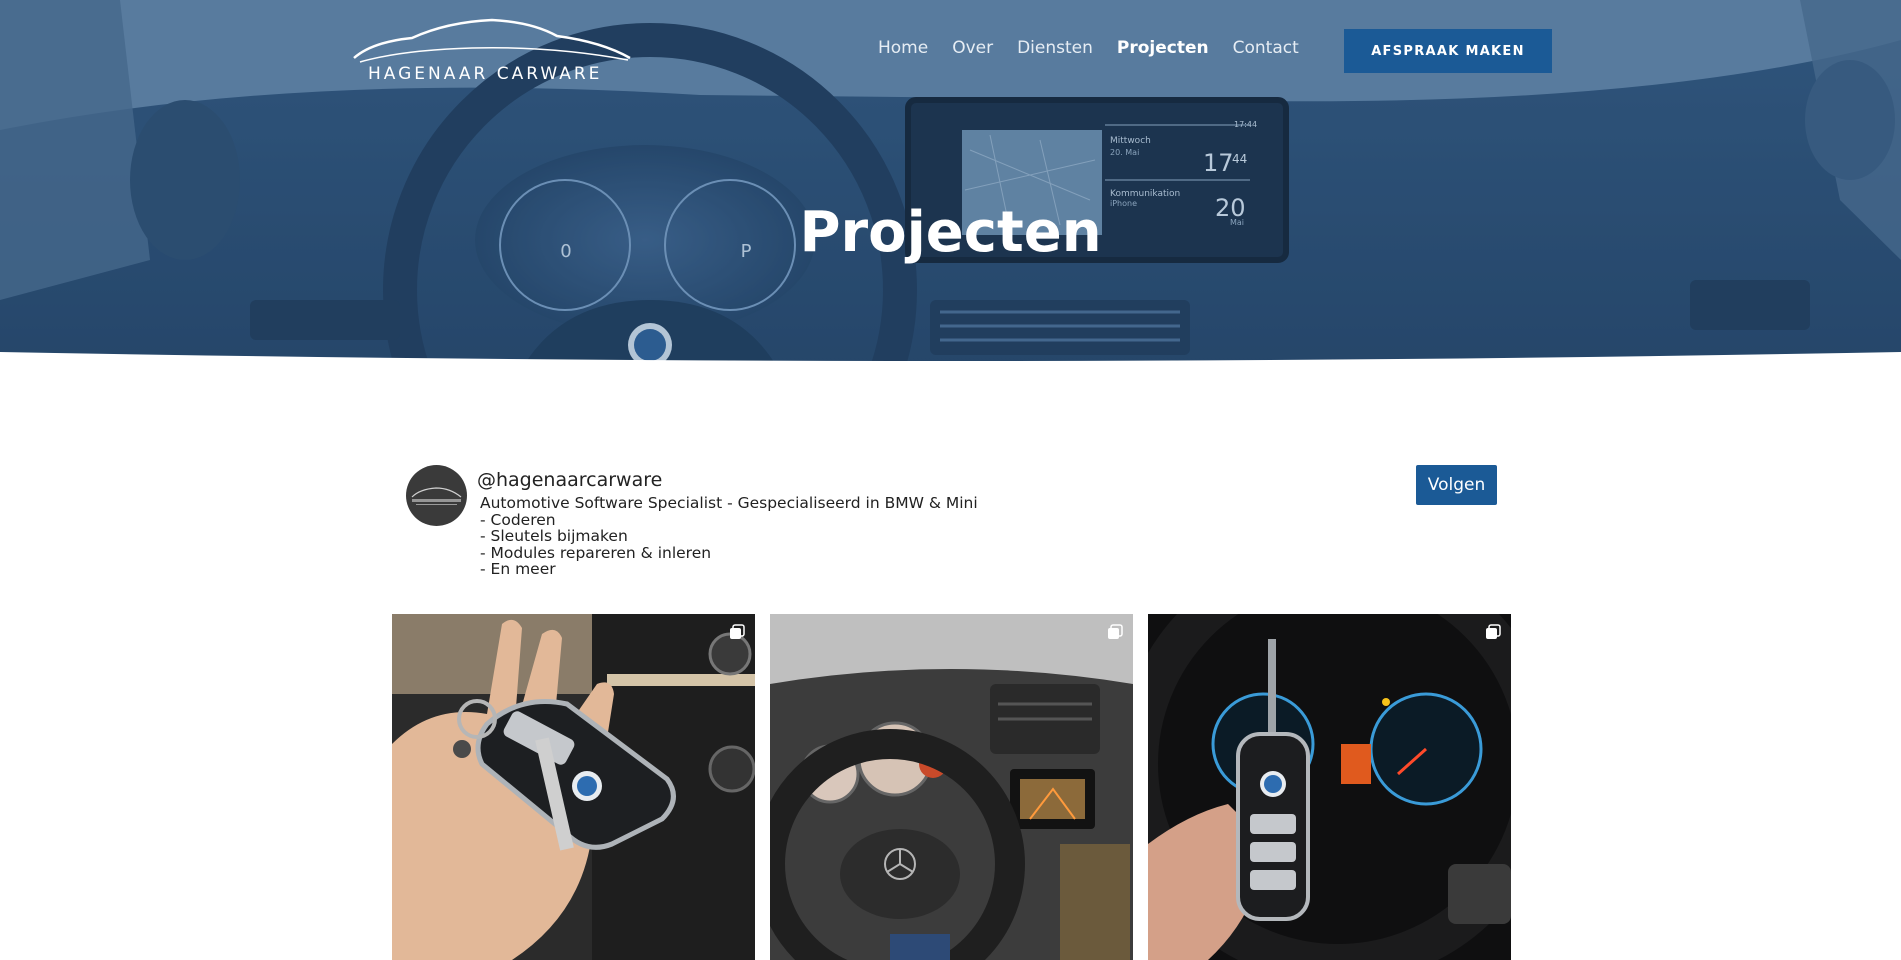 Image resolution: width=1901 pixels, height=960 pixels. What do you see at coordinates (972, 48) in the screenshot?
I see `nav-item-over: Over` at bounding box center [972, 48].